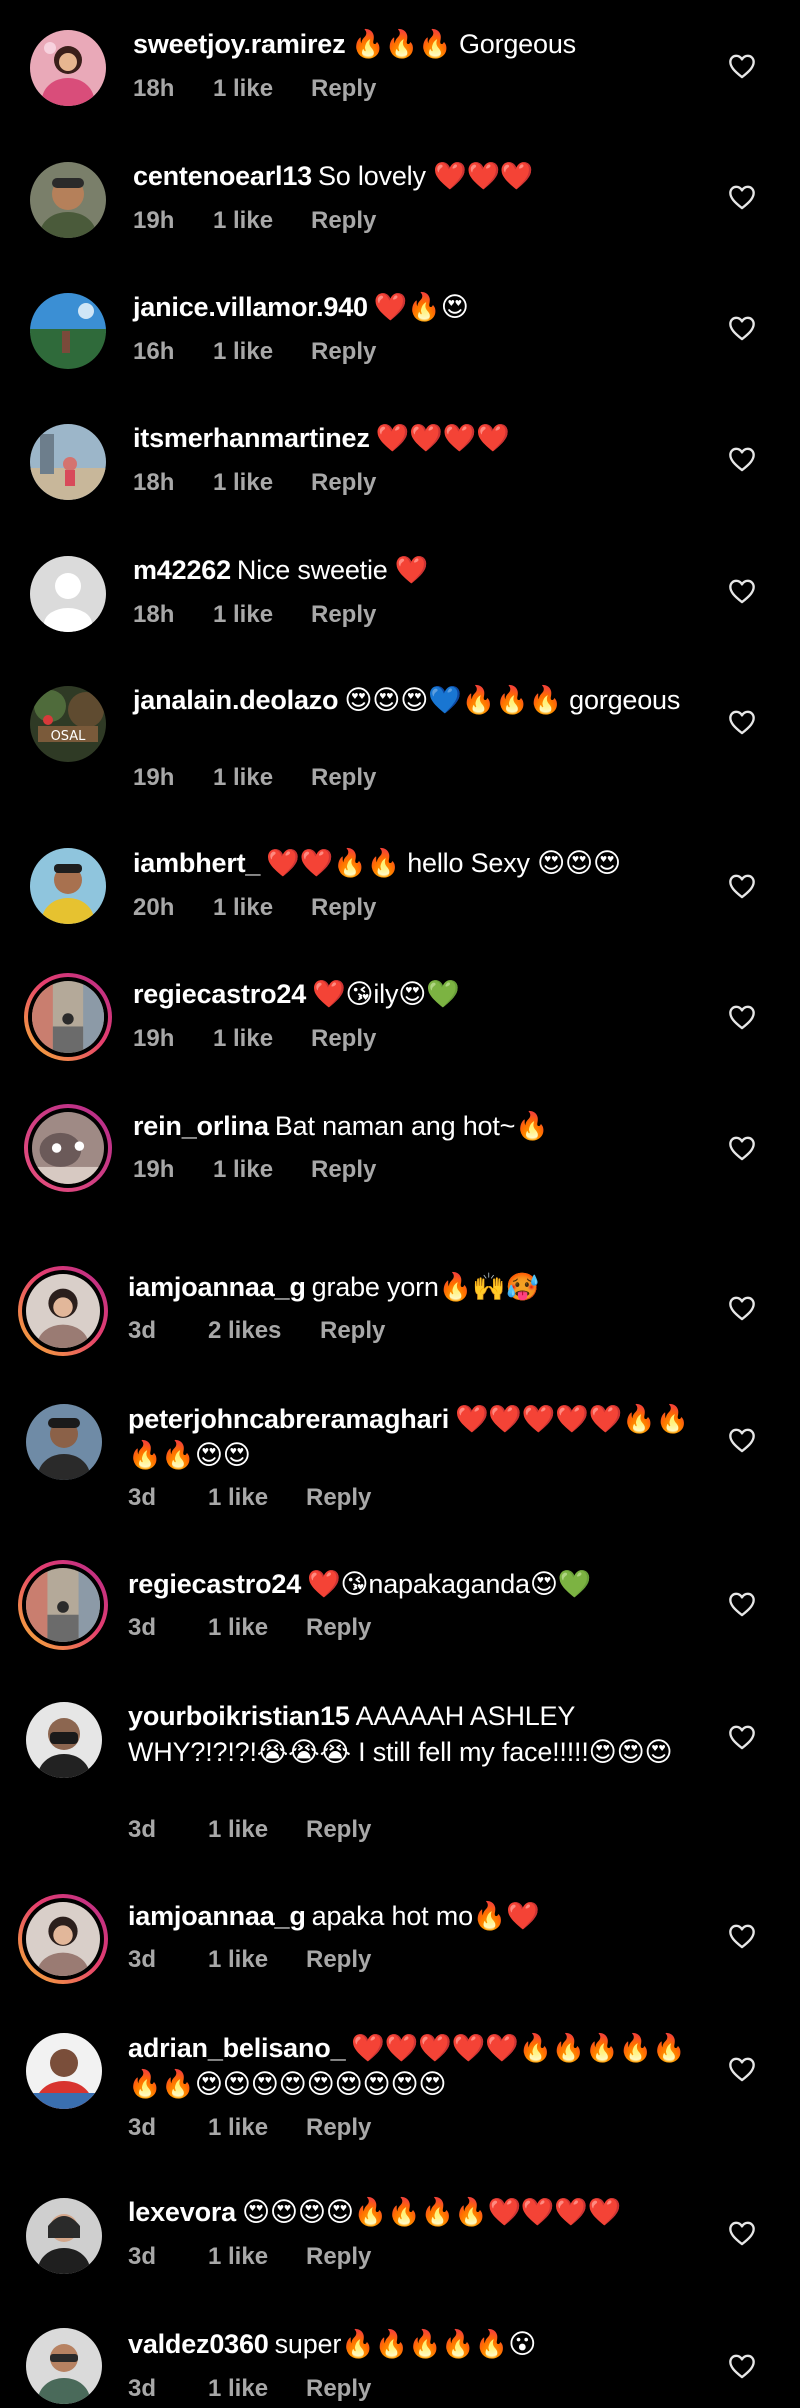 This screenshot has width=800, height=2408. I want to click on comment-text: lexevora 😍😍😍😍🔥🔥🔥🔥❤️❤️❤️❤️, so click(414, 2212).